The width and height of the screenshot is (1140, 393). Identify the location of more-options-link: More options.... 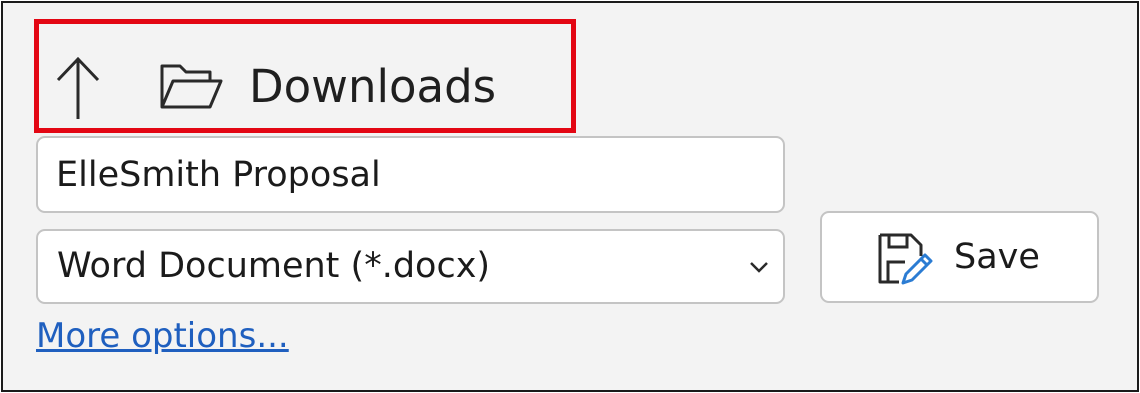
(162, 336).